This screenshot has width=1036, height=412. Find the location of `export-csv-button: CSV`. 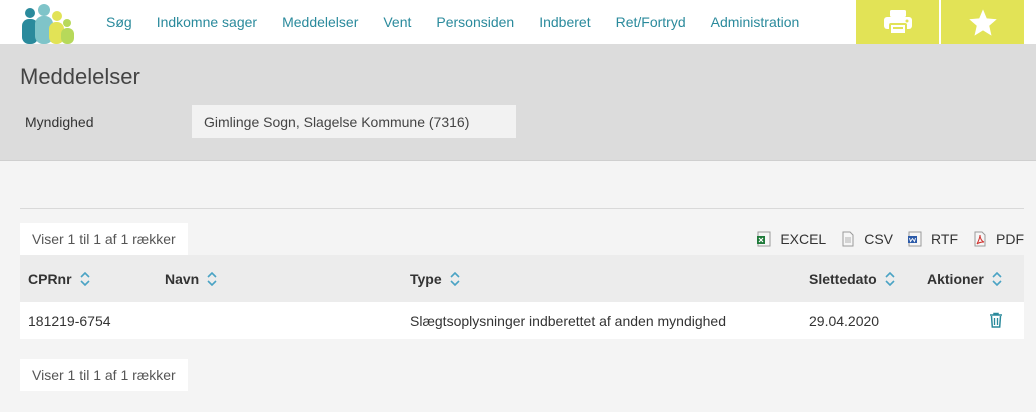

export-csv-button: CSV is located at coordinates (866, 239).